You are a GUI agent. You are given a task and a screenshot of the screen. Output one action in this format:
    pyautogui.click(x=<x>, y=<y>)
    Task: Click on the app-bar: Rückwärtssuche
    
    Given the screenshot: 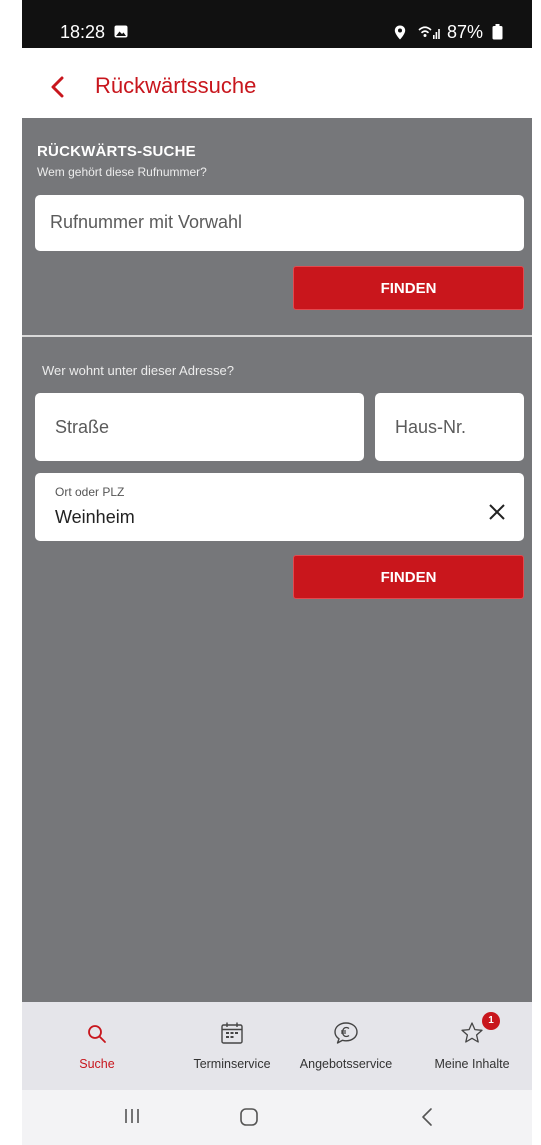 What is the action you would take?
    pyautogui.click(x=277, y=83)
    